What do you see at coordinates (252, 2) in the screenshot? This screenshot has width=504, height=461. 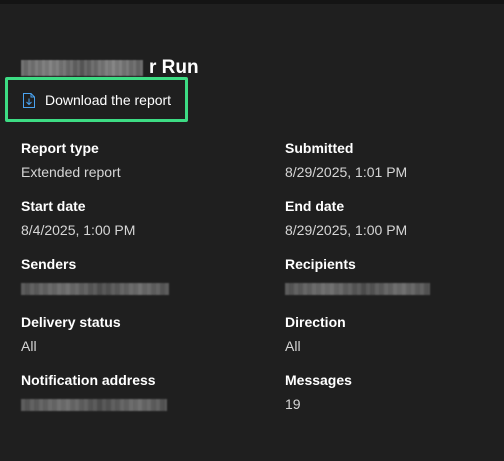 I see `top-strip` at bounding box center [252, 2].